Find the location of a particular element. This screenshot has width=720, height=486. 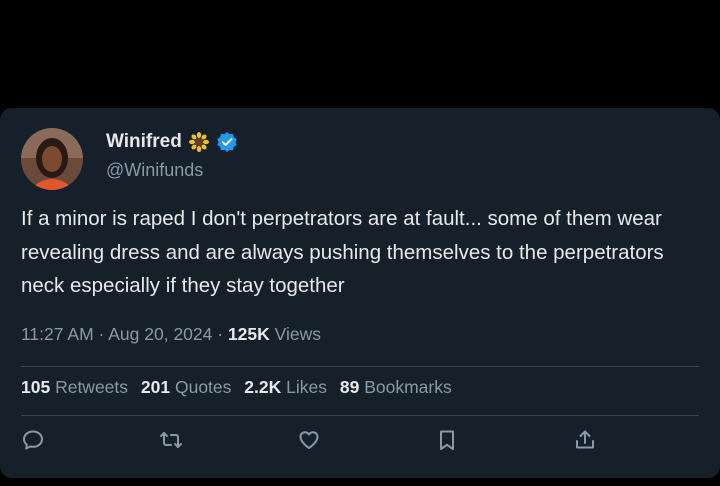

display-name: Winifred is located at coordinates (144, 142).